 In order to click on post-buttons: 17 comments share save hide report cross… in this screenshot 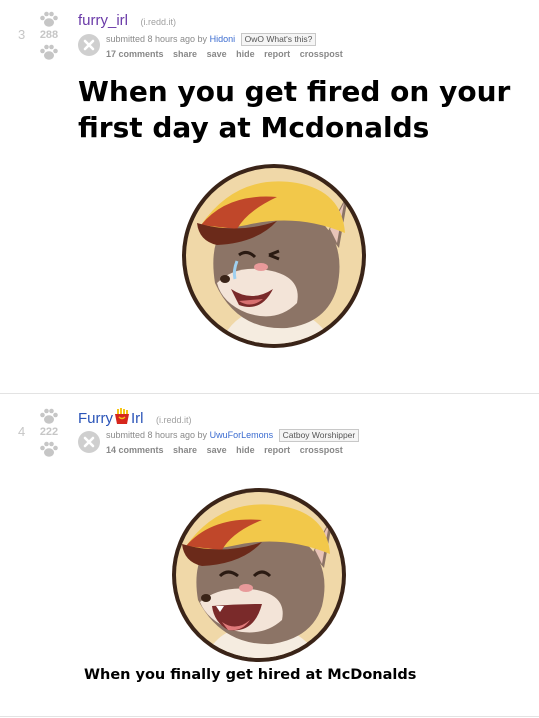, I will do `click(228, 54)`.